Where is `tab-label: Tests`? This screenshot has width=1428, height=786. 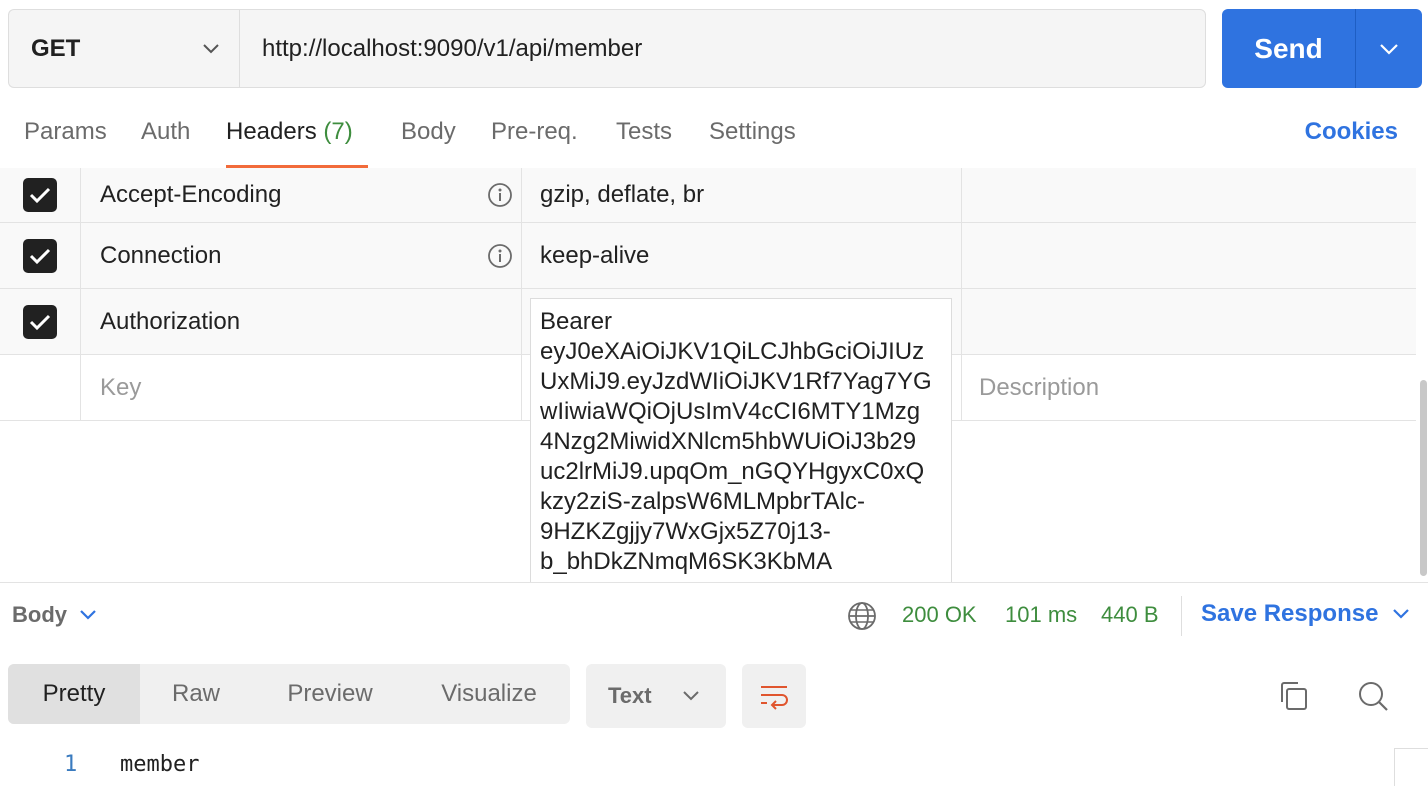
tab-label: Tests is located at coordinates (644, 131).